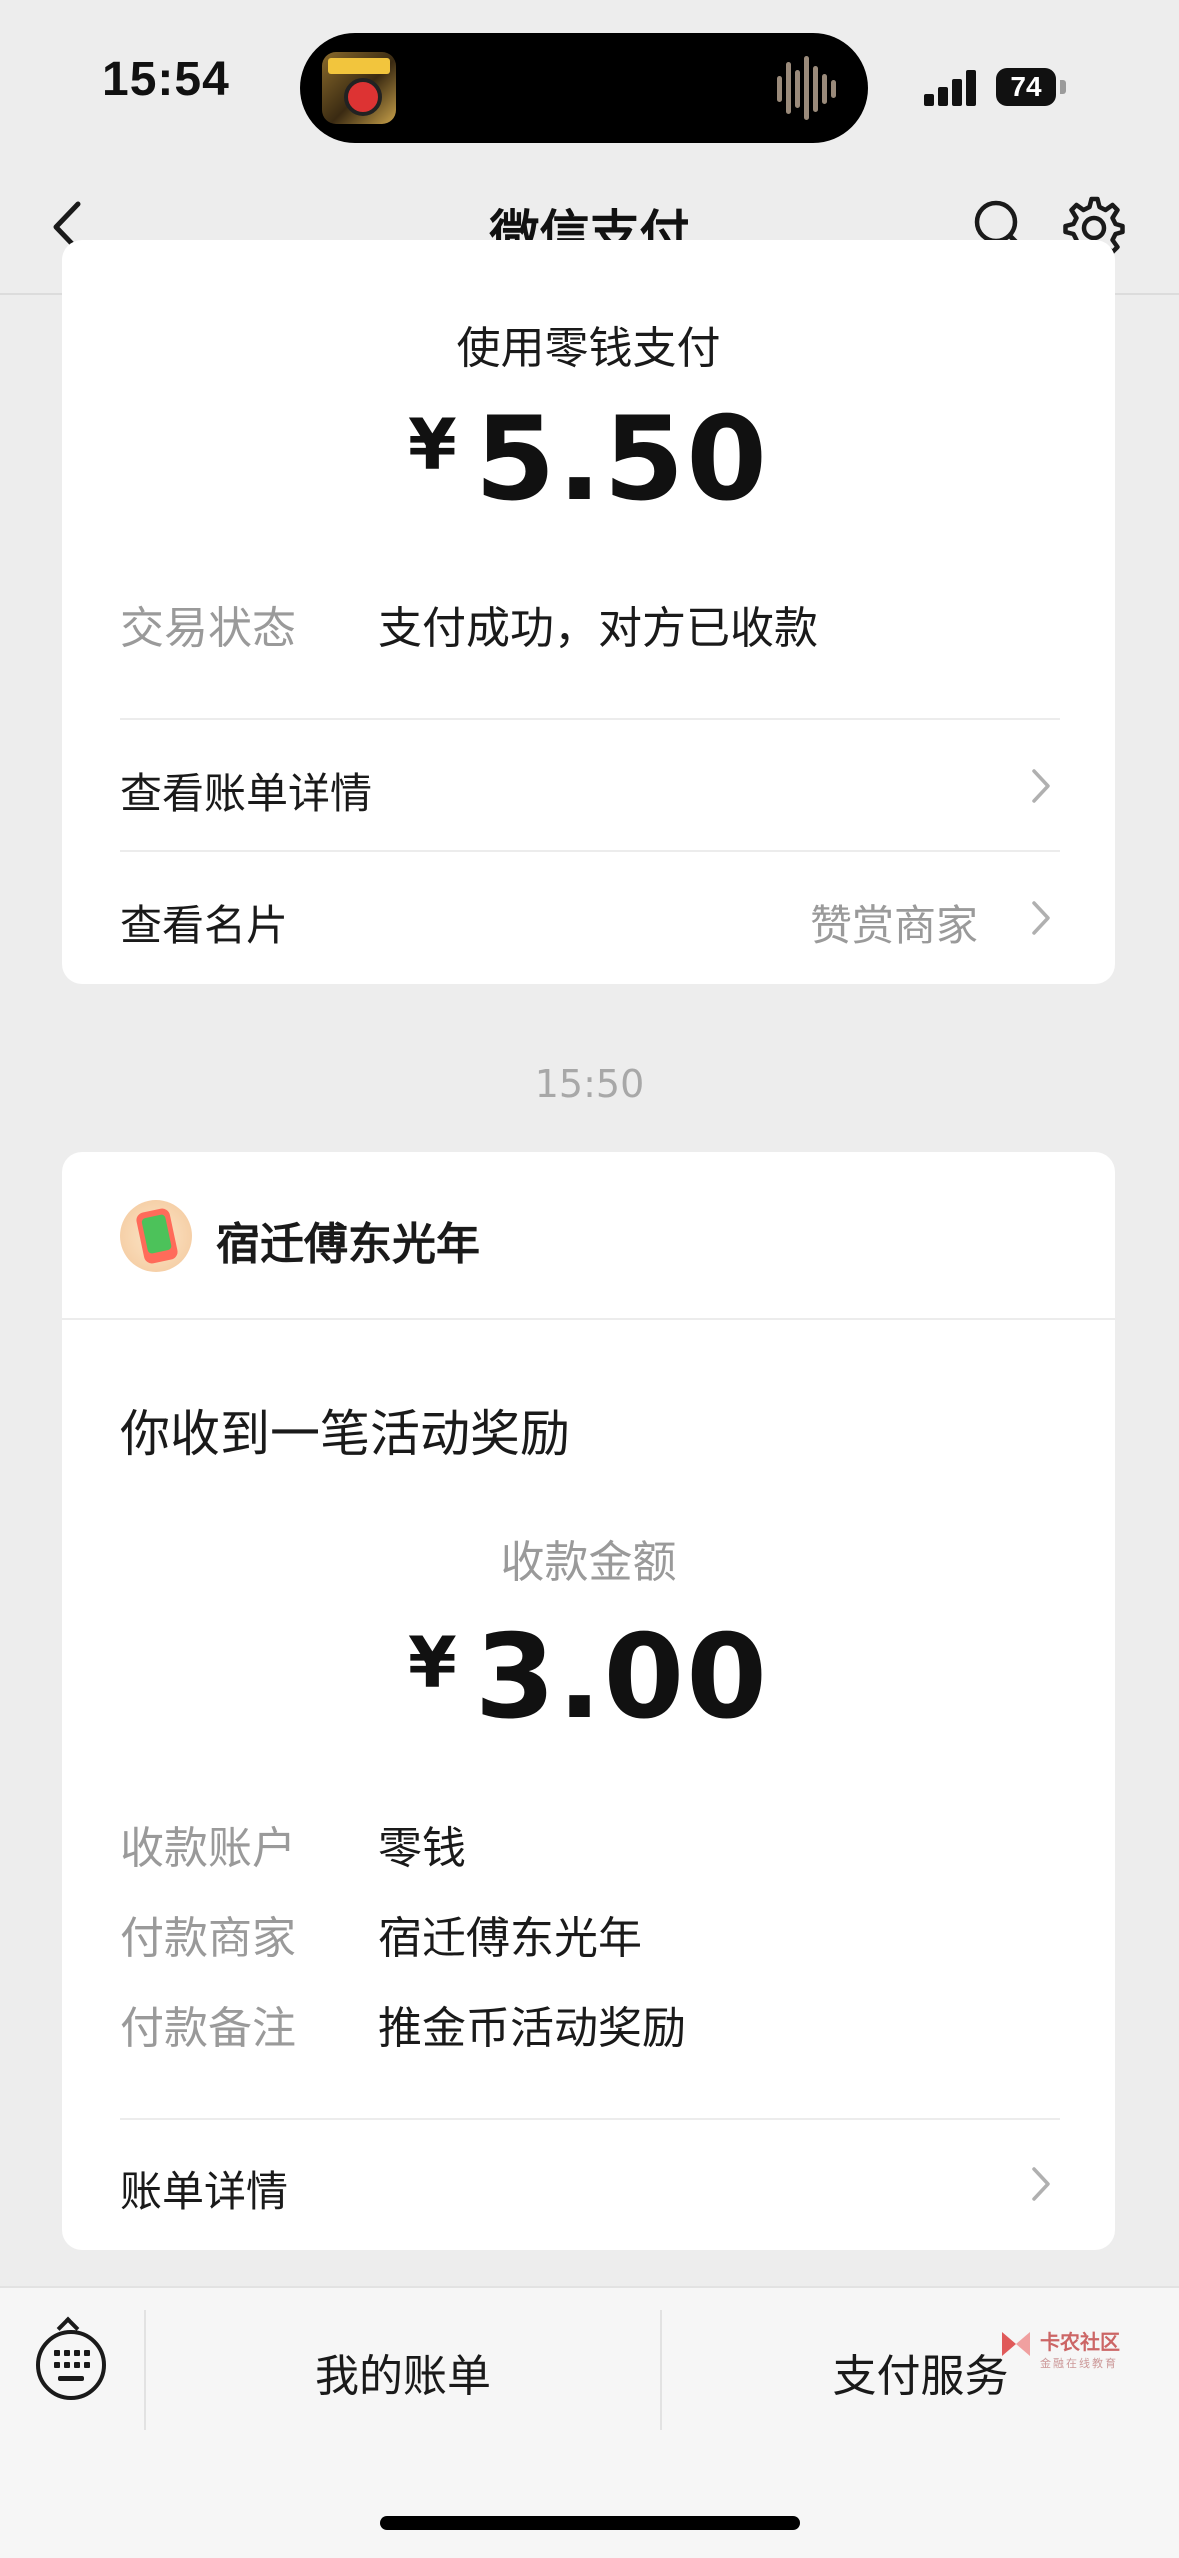 This screenshot has width=1179, height=2558. Describe the element at coordinates (1016, 2344) in the screenshot. I see `watermark-icon` at that location.